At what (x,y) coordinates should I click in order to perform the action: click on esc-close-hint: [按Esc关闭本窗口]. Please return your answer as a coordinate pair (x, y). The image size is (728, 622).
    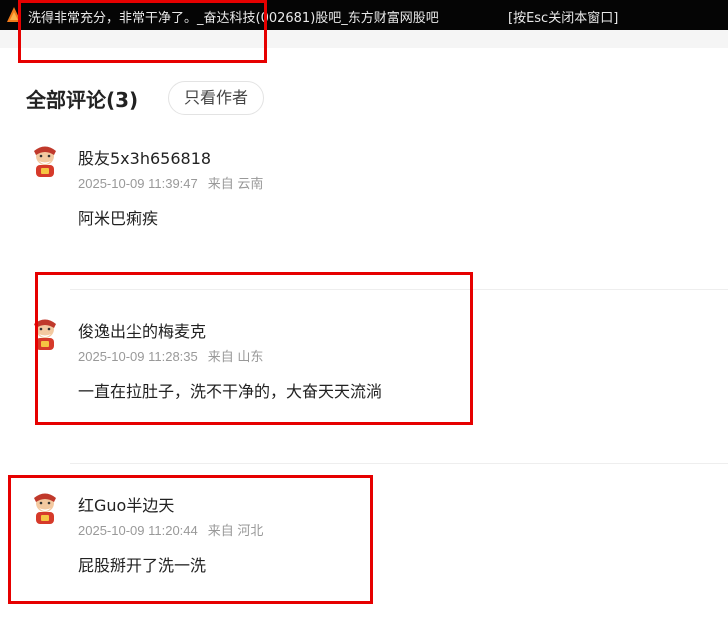
    Looking at the image, I should click on (563, 18).